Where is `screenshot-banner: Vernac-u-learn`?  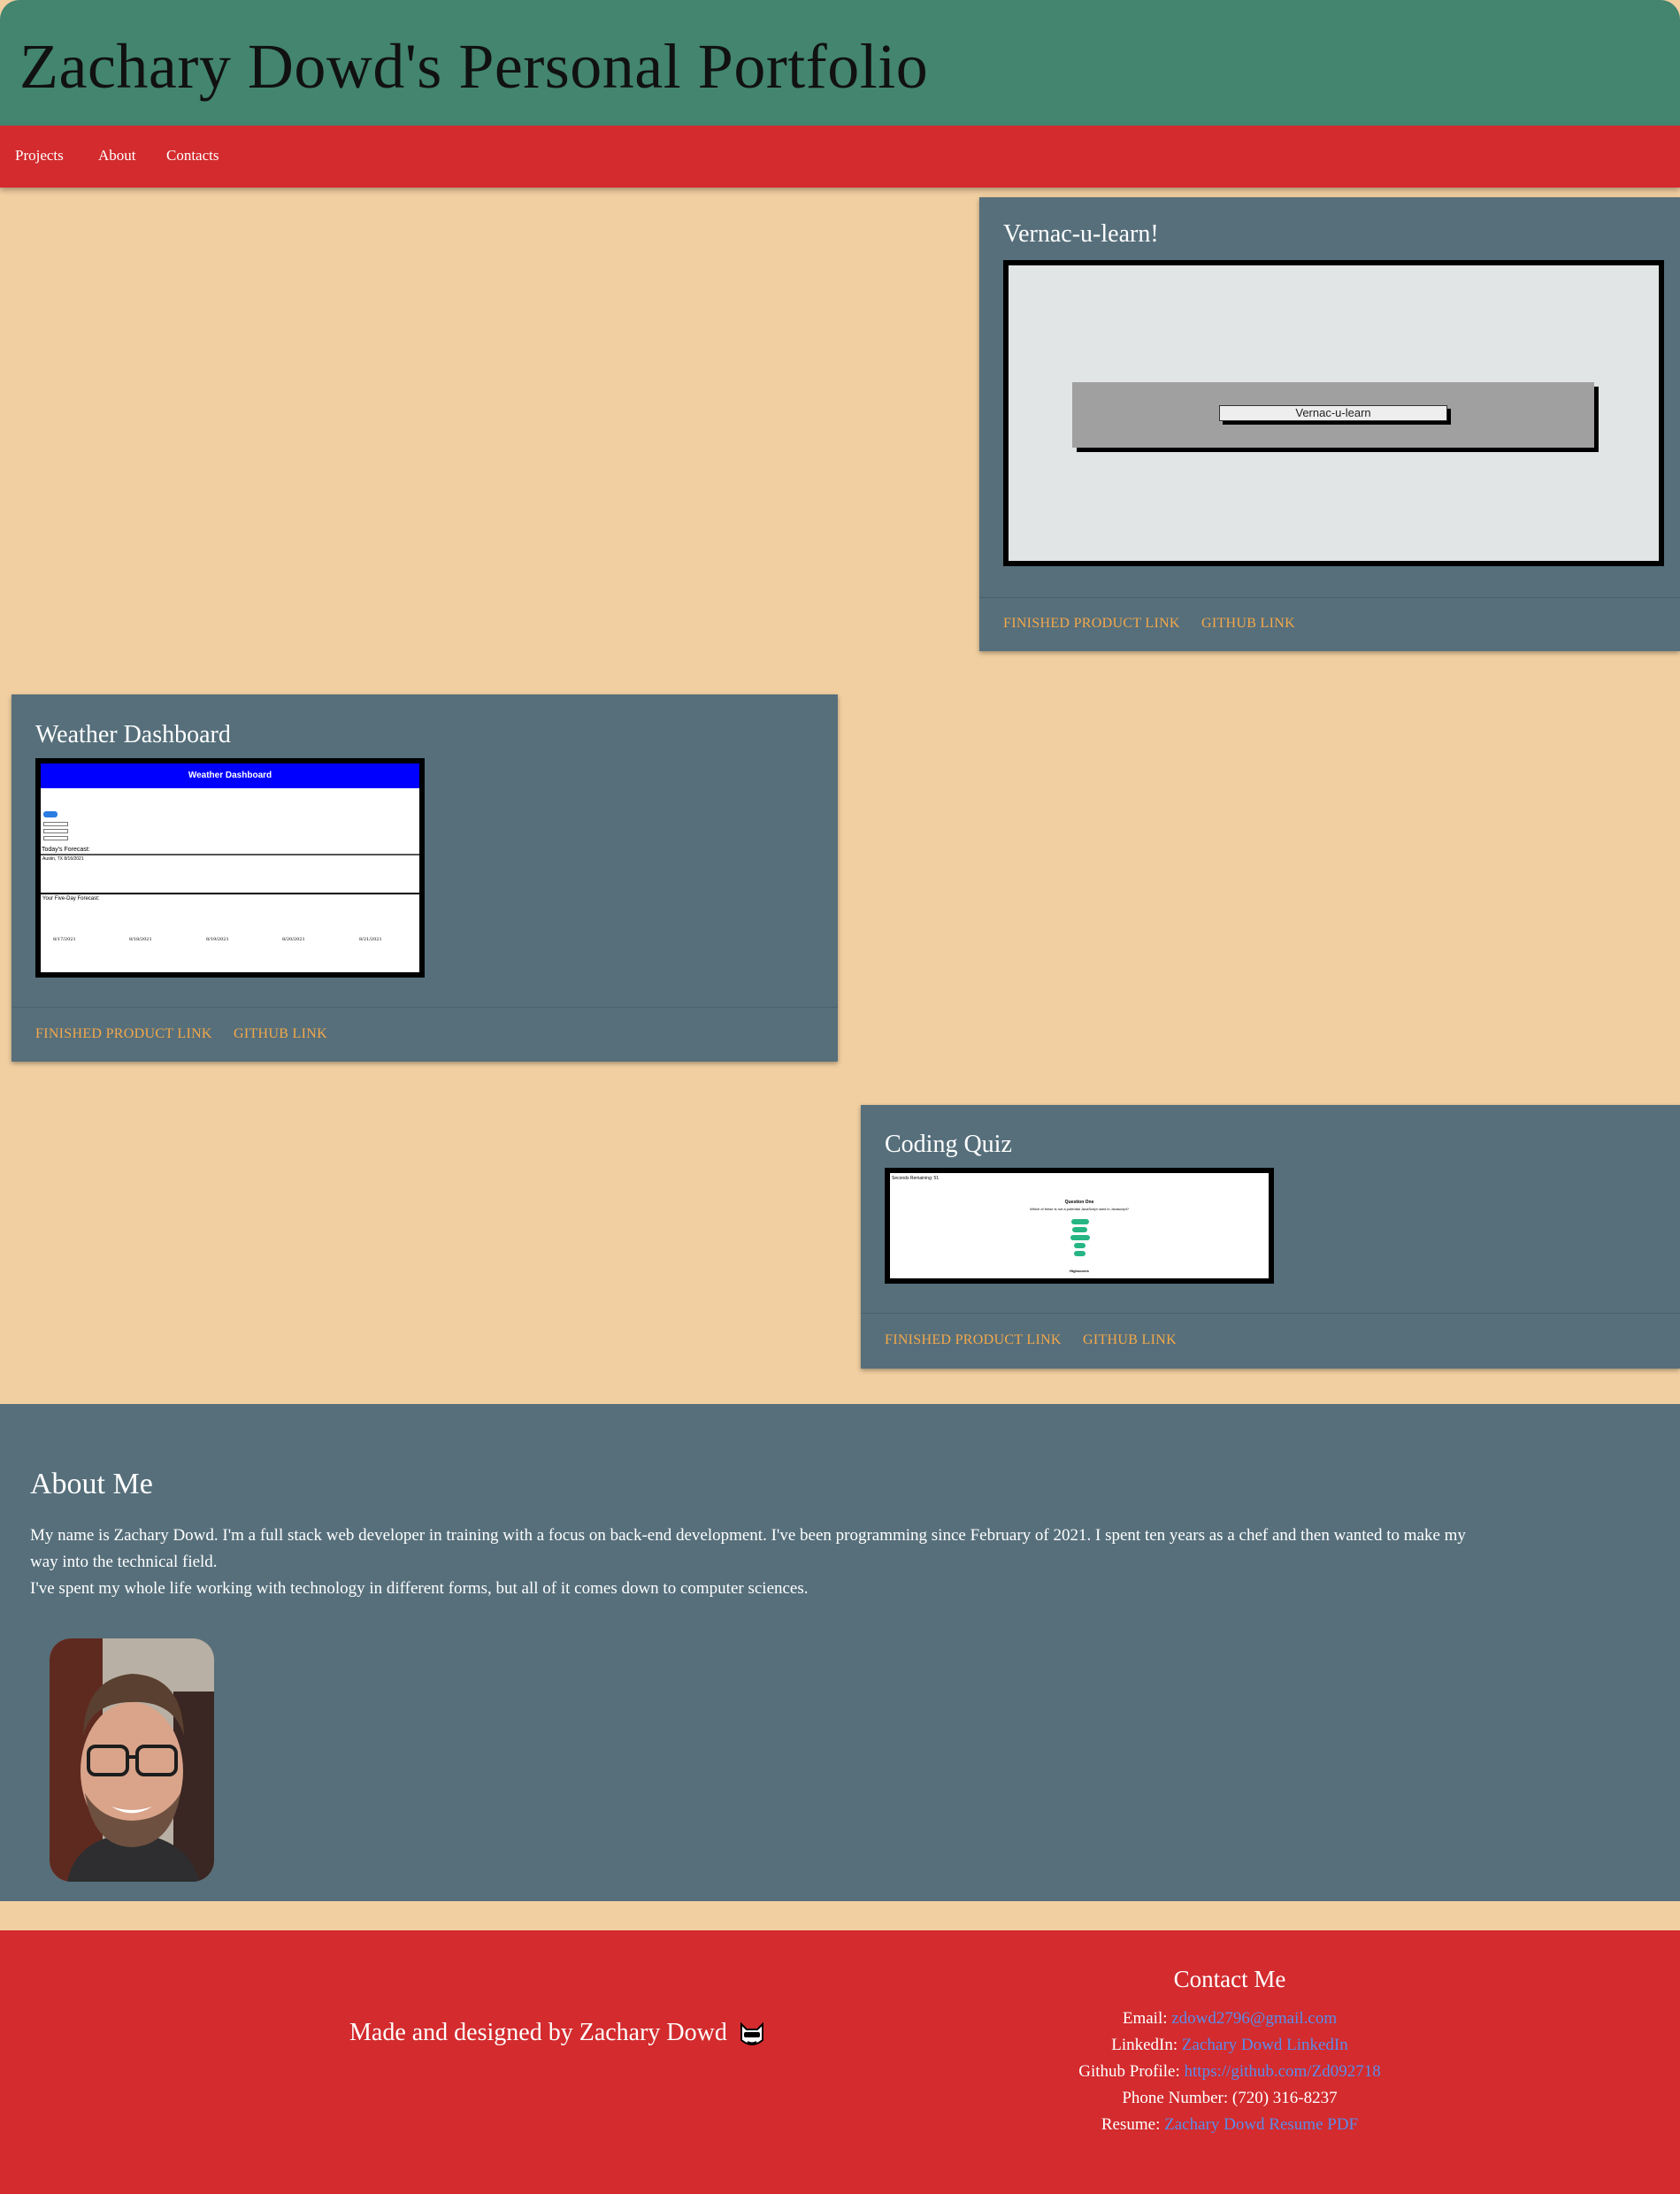
screenshot-banner: Vernac-u-learn is located at coordinates (1333, 415).